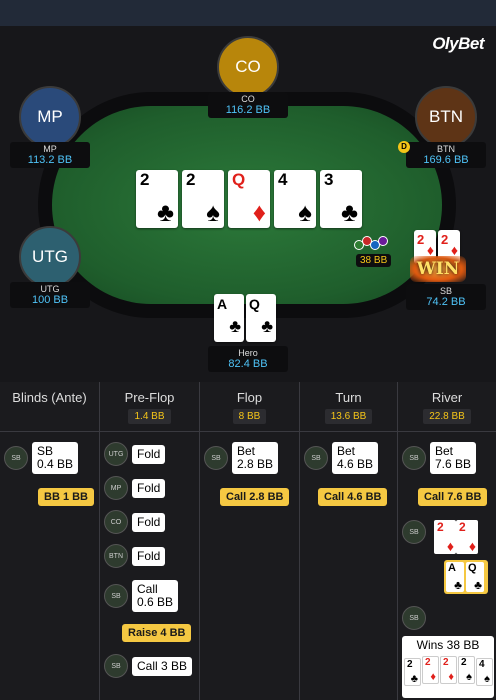  What do you see at coordinates (295, 199) in the screenshot?
I see `board-card-4: 4 ♠` at bounding box center [295, 199].